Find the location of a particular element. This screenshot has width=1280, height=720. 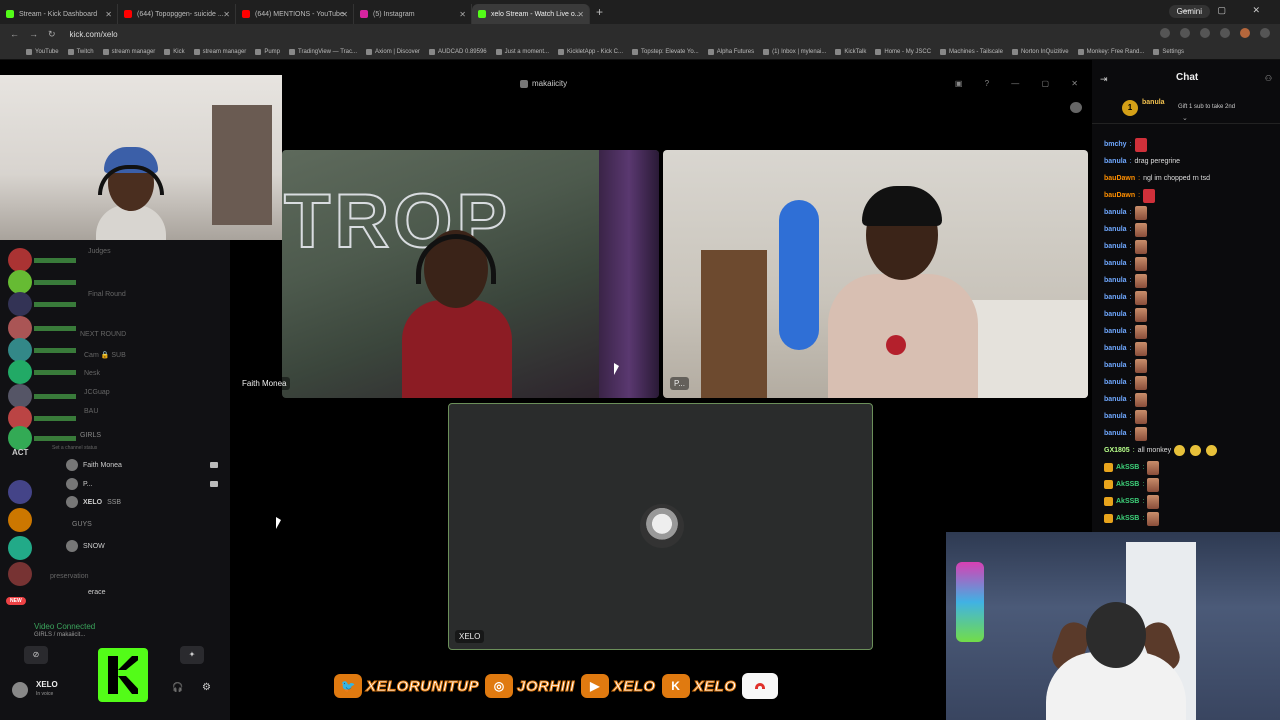

avatar is located at coordinates (20, 690).